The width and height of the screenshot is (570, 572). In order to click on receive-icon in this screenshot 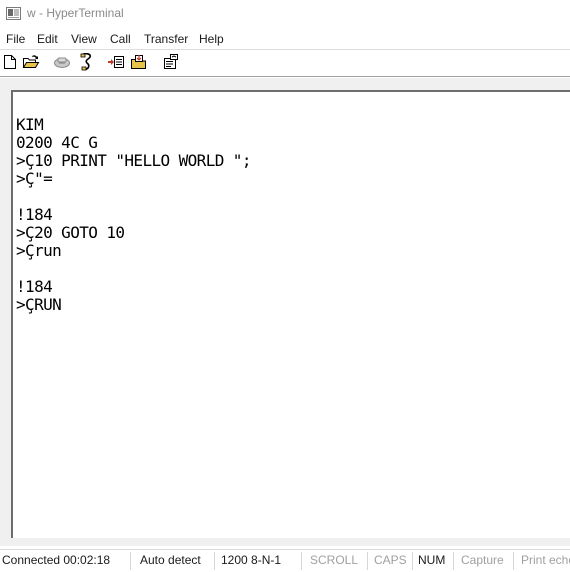, I will do `click(139, 62)`.